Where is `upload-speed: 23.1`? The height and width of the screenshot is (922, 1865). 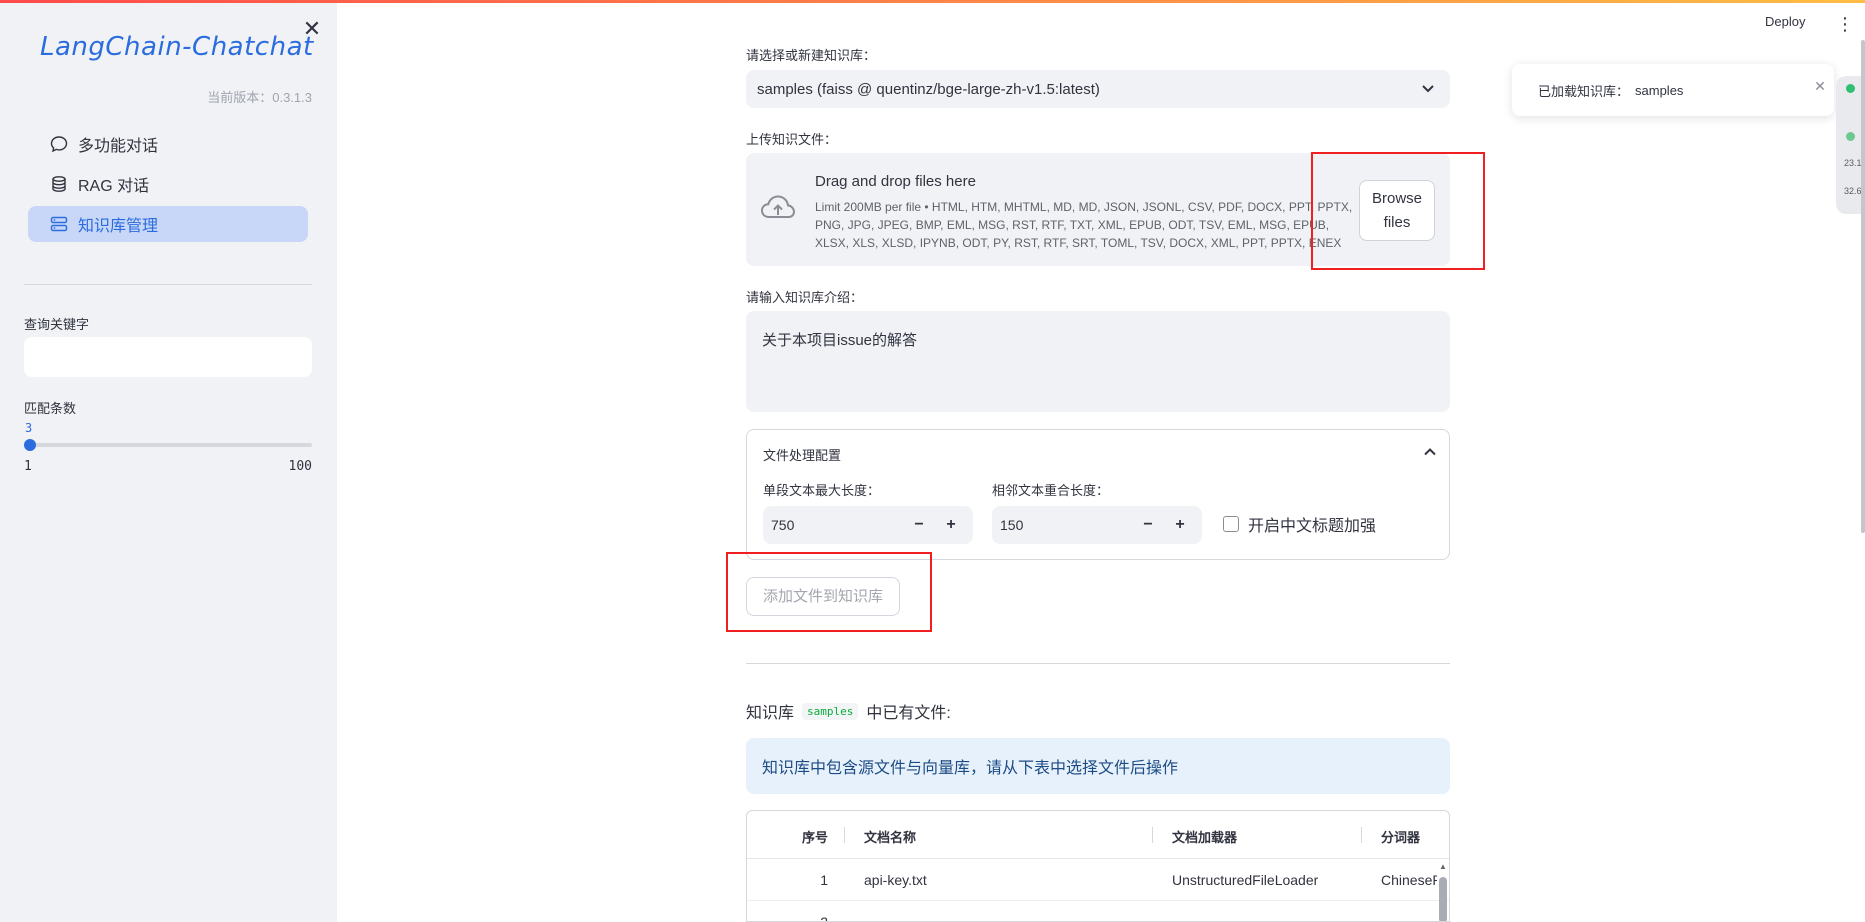
upload-speed: 23.1 is located at coordinates (1853, 163).